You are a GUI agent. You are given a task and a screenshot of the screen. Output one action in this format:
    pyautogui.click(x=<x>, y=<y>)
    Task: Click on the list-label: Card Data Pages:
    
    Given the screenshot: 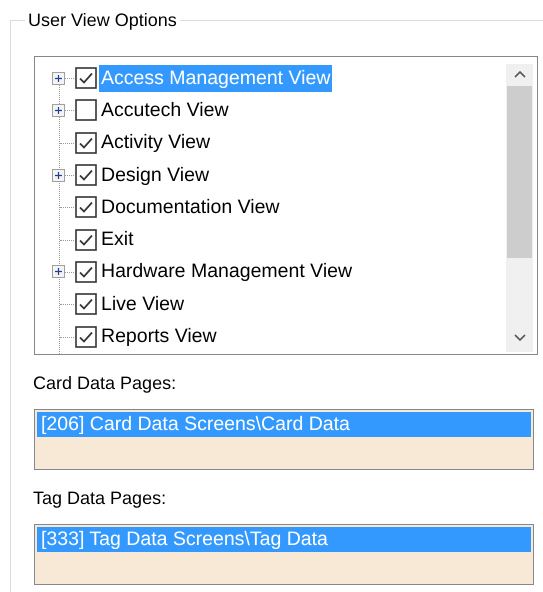 What is the action you would take?
    pyautogui.click(x=105, y=383)
    